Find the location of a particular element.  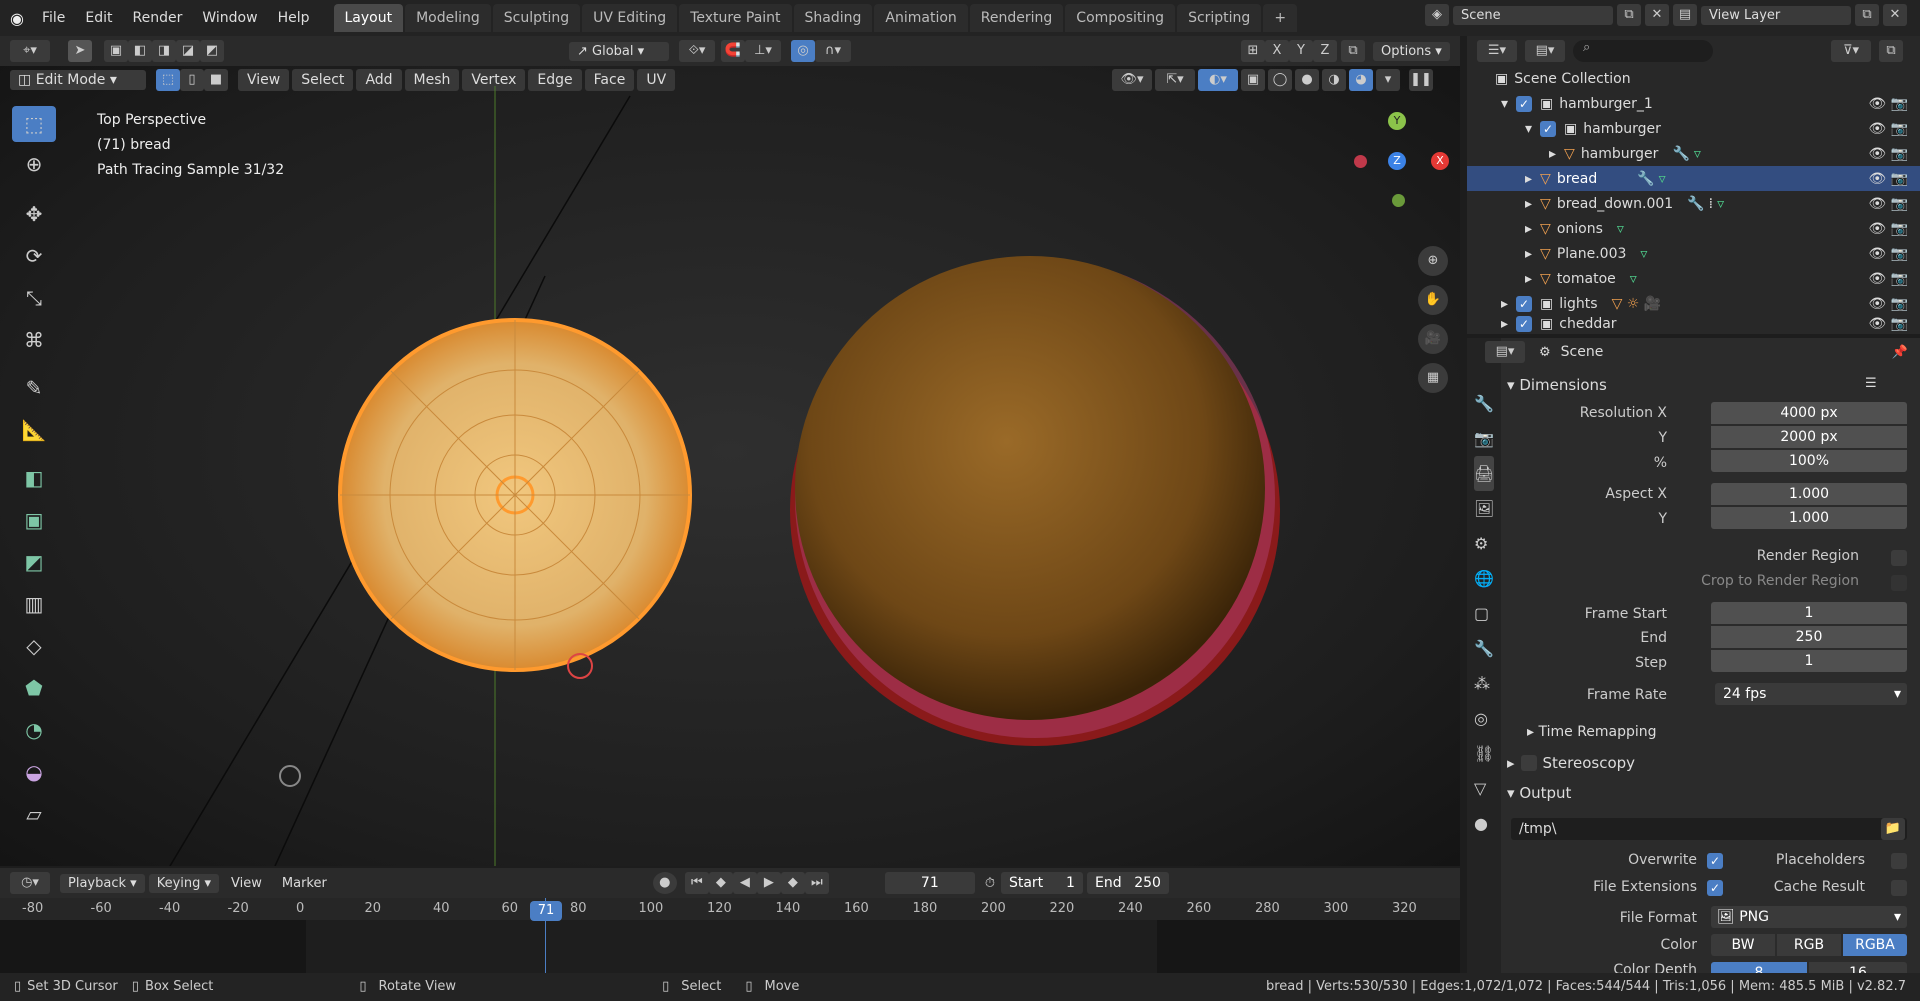

play-icon: ▶ is located at coordinates (768, 883).